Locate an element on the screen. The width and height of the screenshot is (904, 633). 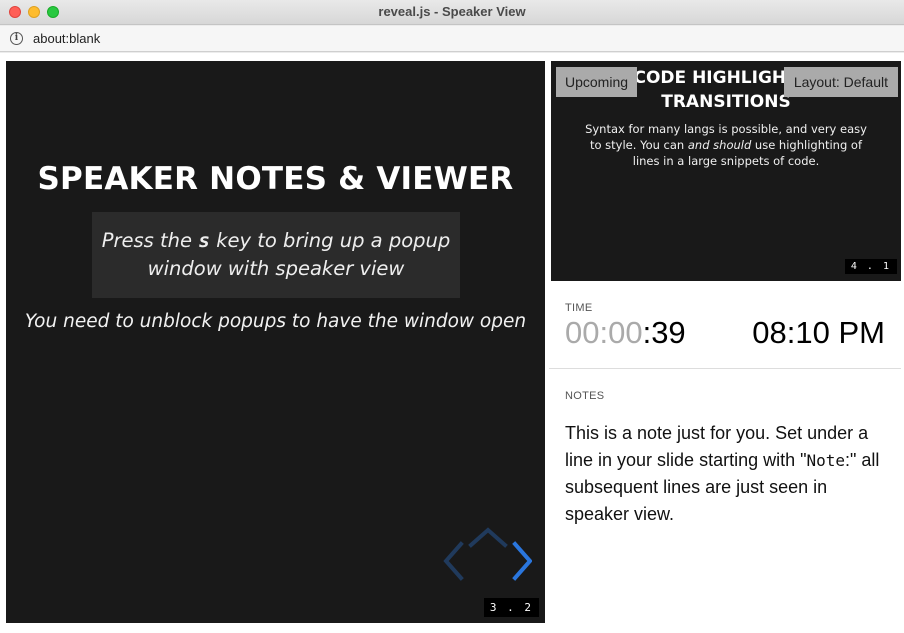
timer-hours-minutes: 00:00 is located at coordinates (604, 332).